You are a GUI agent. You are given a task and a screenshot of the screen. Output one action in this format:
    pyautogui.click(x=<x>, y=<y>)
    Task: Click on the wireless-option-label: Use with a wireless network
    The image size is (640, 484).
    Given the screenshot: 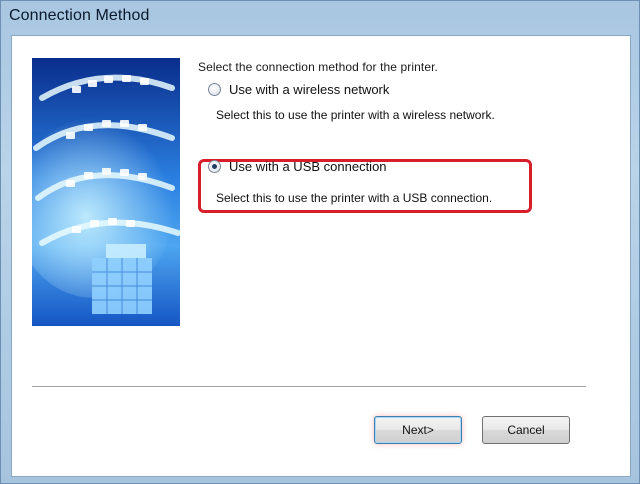 What is the action you would take?
    pyautogui.click(x=309, y=89)
    